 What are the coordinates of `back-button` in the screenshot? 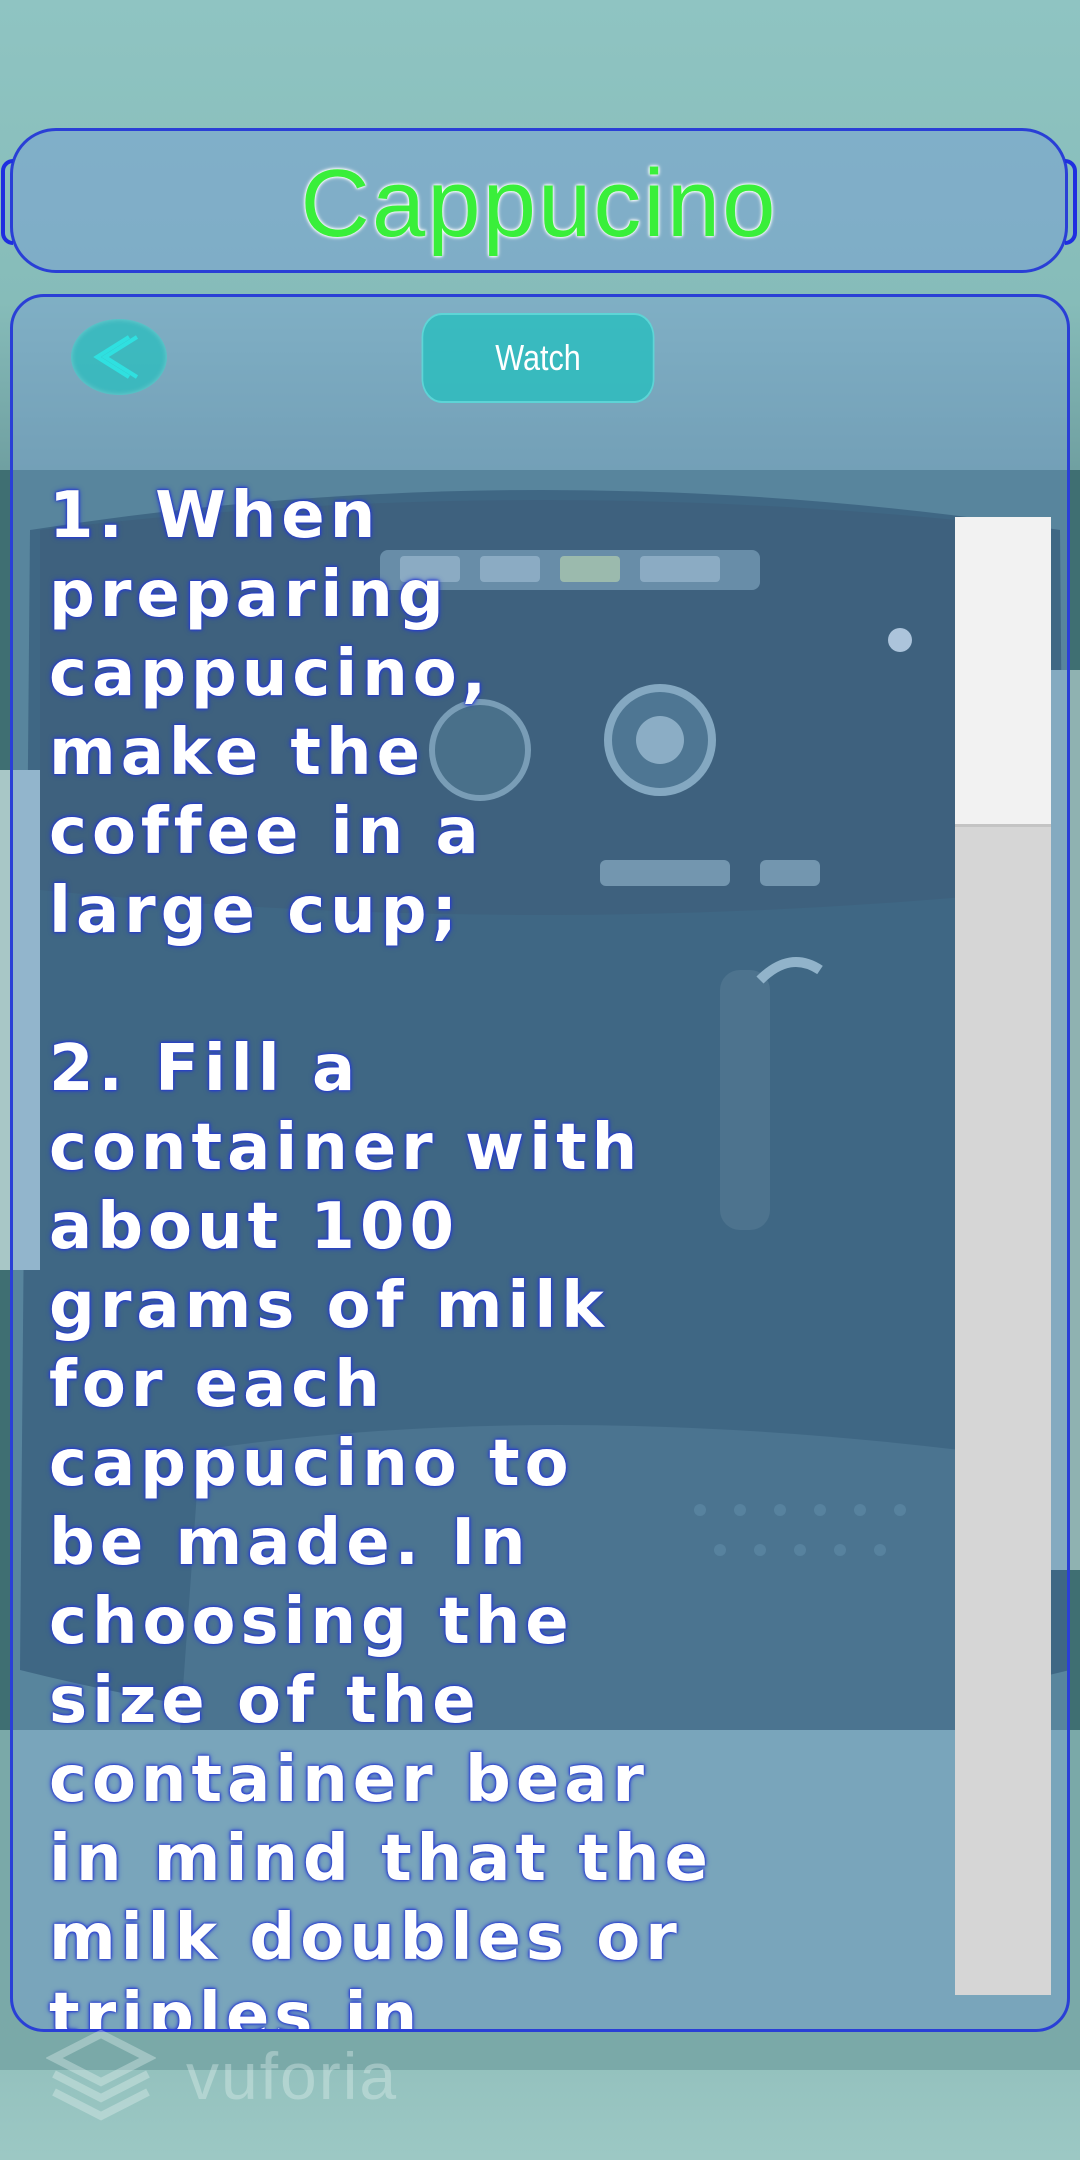 It's located at (119, 357).